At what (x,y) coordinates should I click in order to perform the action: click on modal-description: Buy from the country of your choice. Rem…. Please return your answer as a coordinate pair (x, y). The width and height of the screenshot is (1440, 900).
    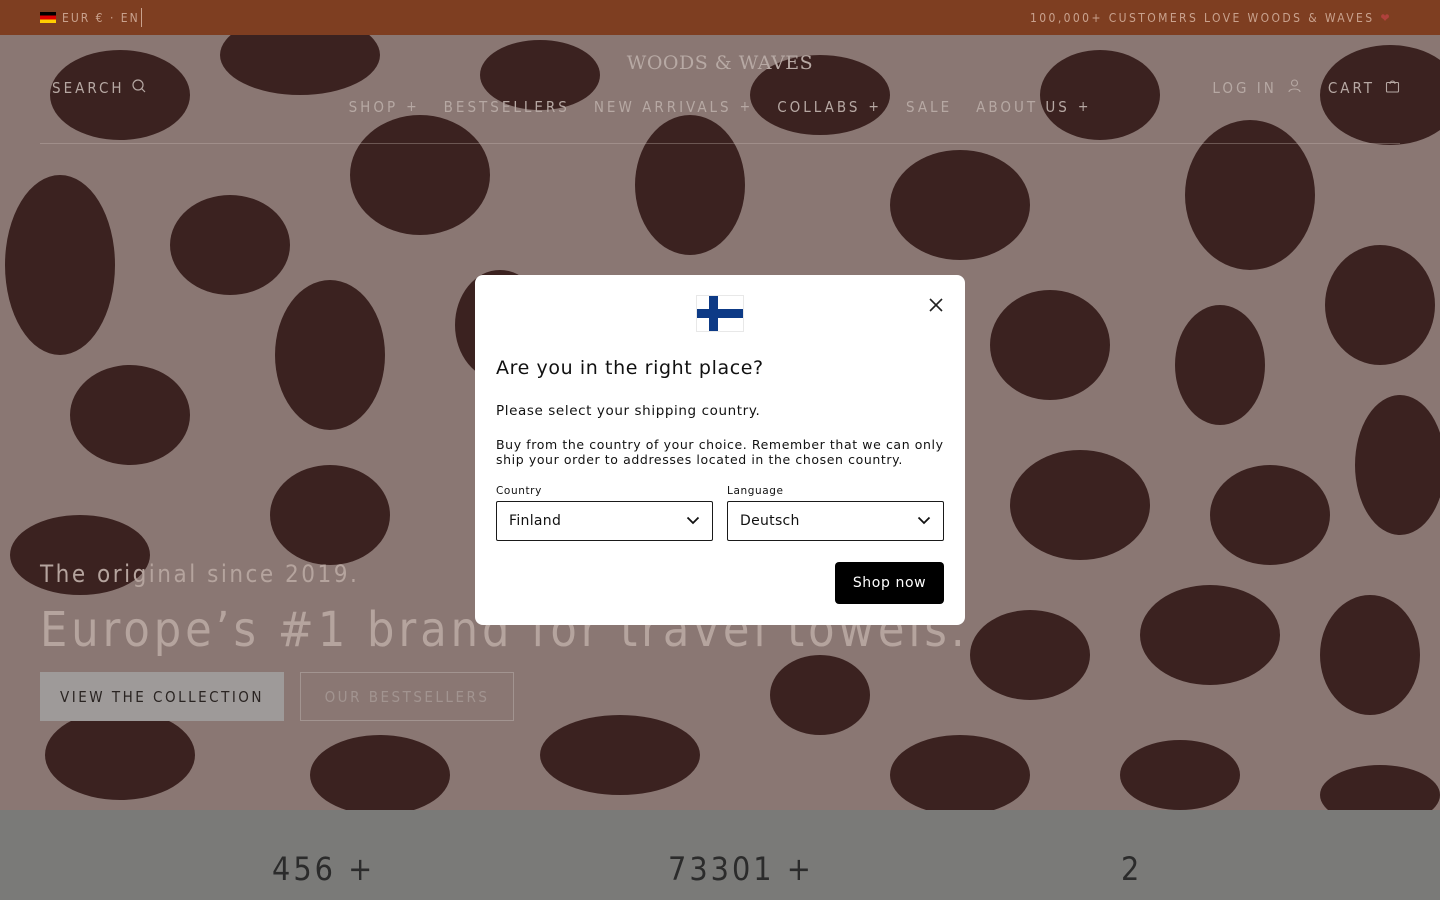
    Looking at the image, I should click on (720, 452).